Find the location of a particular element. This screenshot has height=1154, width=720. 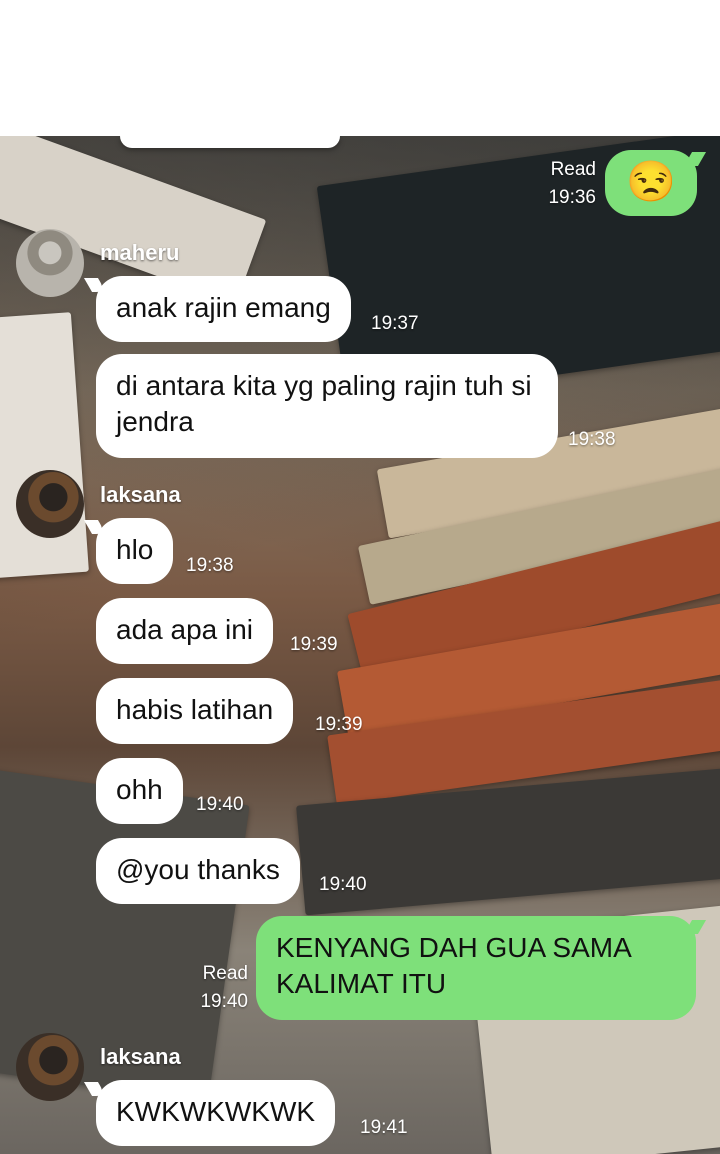

message-bubble: @you thanks is located at coordinates (198, 871).